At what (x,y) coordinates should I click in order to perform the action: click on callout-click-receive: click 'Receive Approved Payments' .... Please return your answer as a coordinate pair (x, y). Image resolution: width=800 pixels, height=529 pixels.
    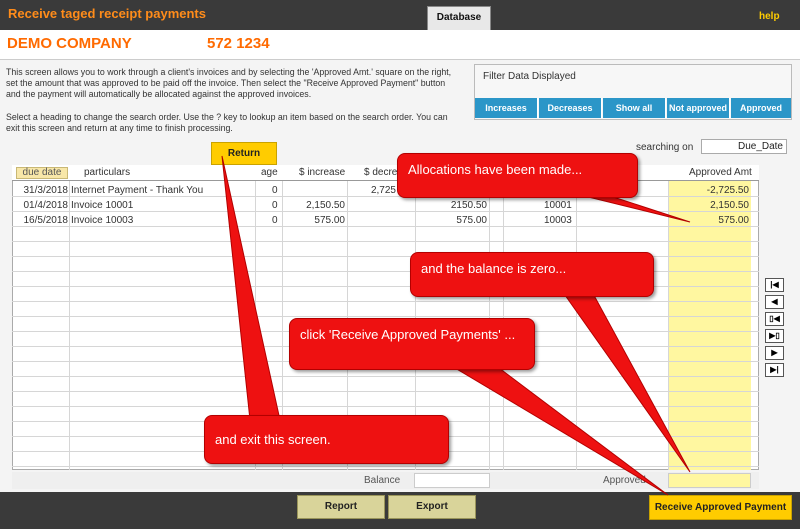
    Looking at the image, I should click on (412, 344).